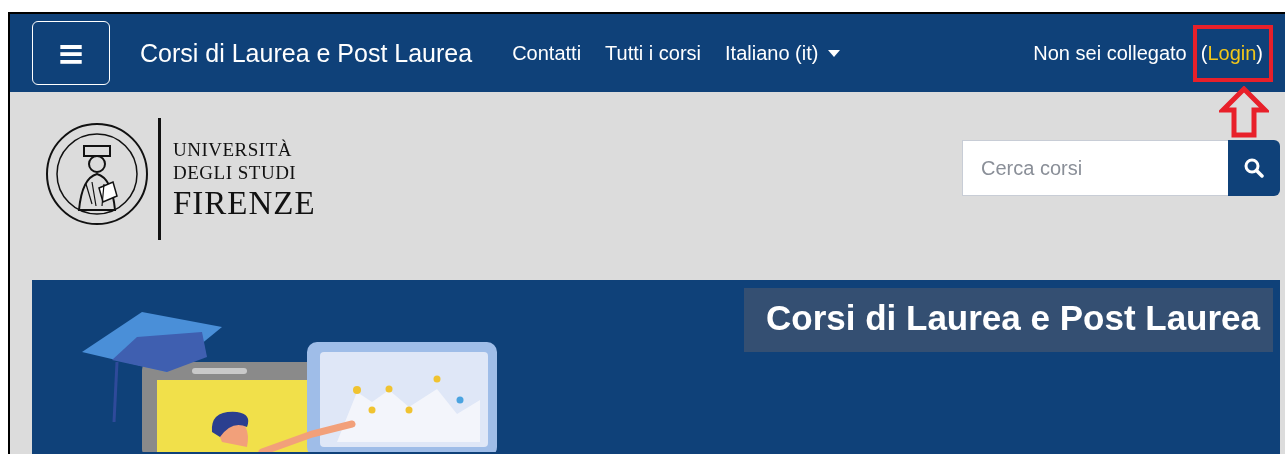  Describe the element at coordinates (244, 203) in the screenshot. I see `university-name: FIRENZE` at that location.